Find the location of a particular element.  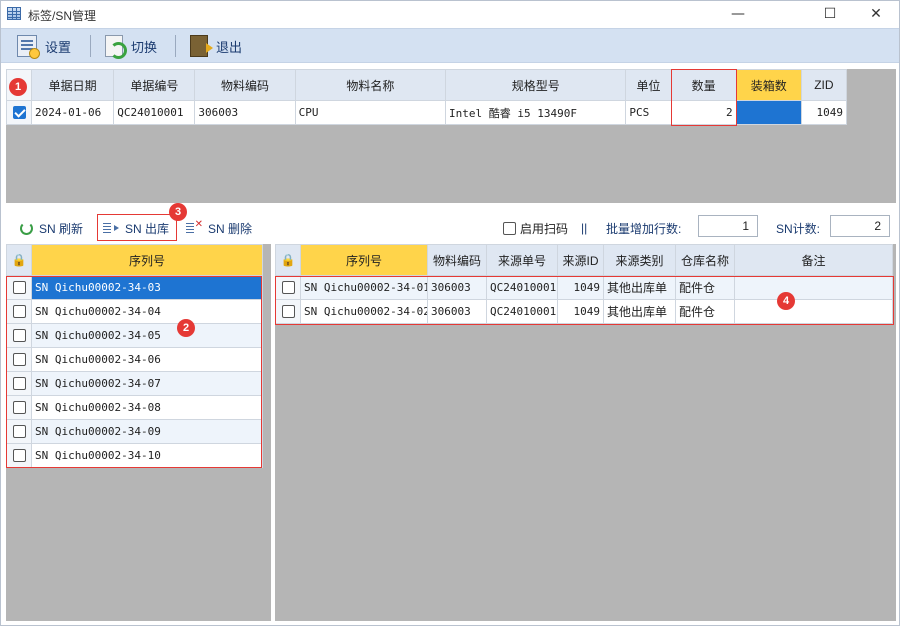

table-row: SN Qichu00002-34-09 is located at coordinates (134, 431).